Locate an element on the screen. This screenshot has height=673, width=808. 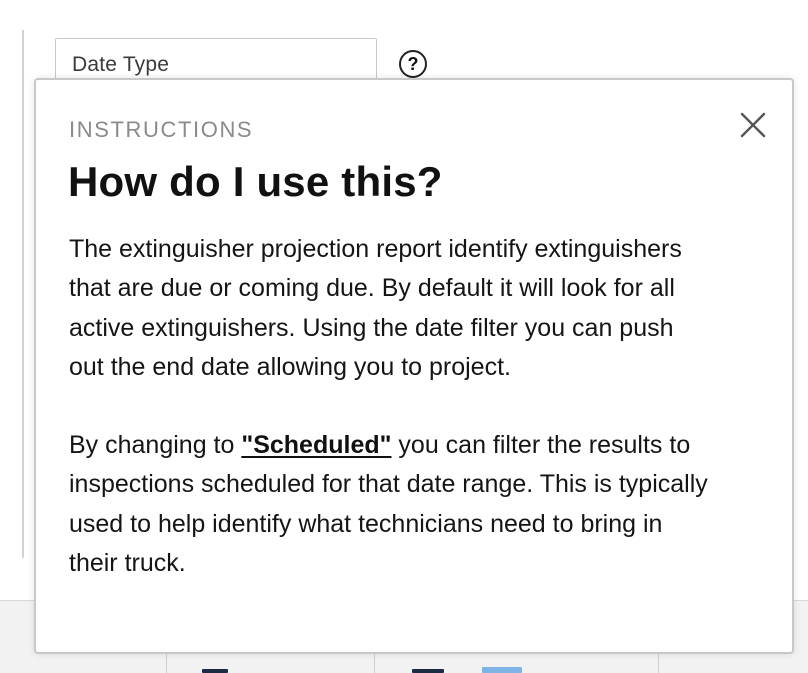
modal-title: How do I use this? is located at coordinates (255, 181).